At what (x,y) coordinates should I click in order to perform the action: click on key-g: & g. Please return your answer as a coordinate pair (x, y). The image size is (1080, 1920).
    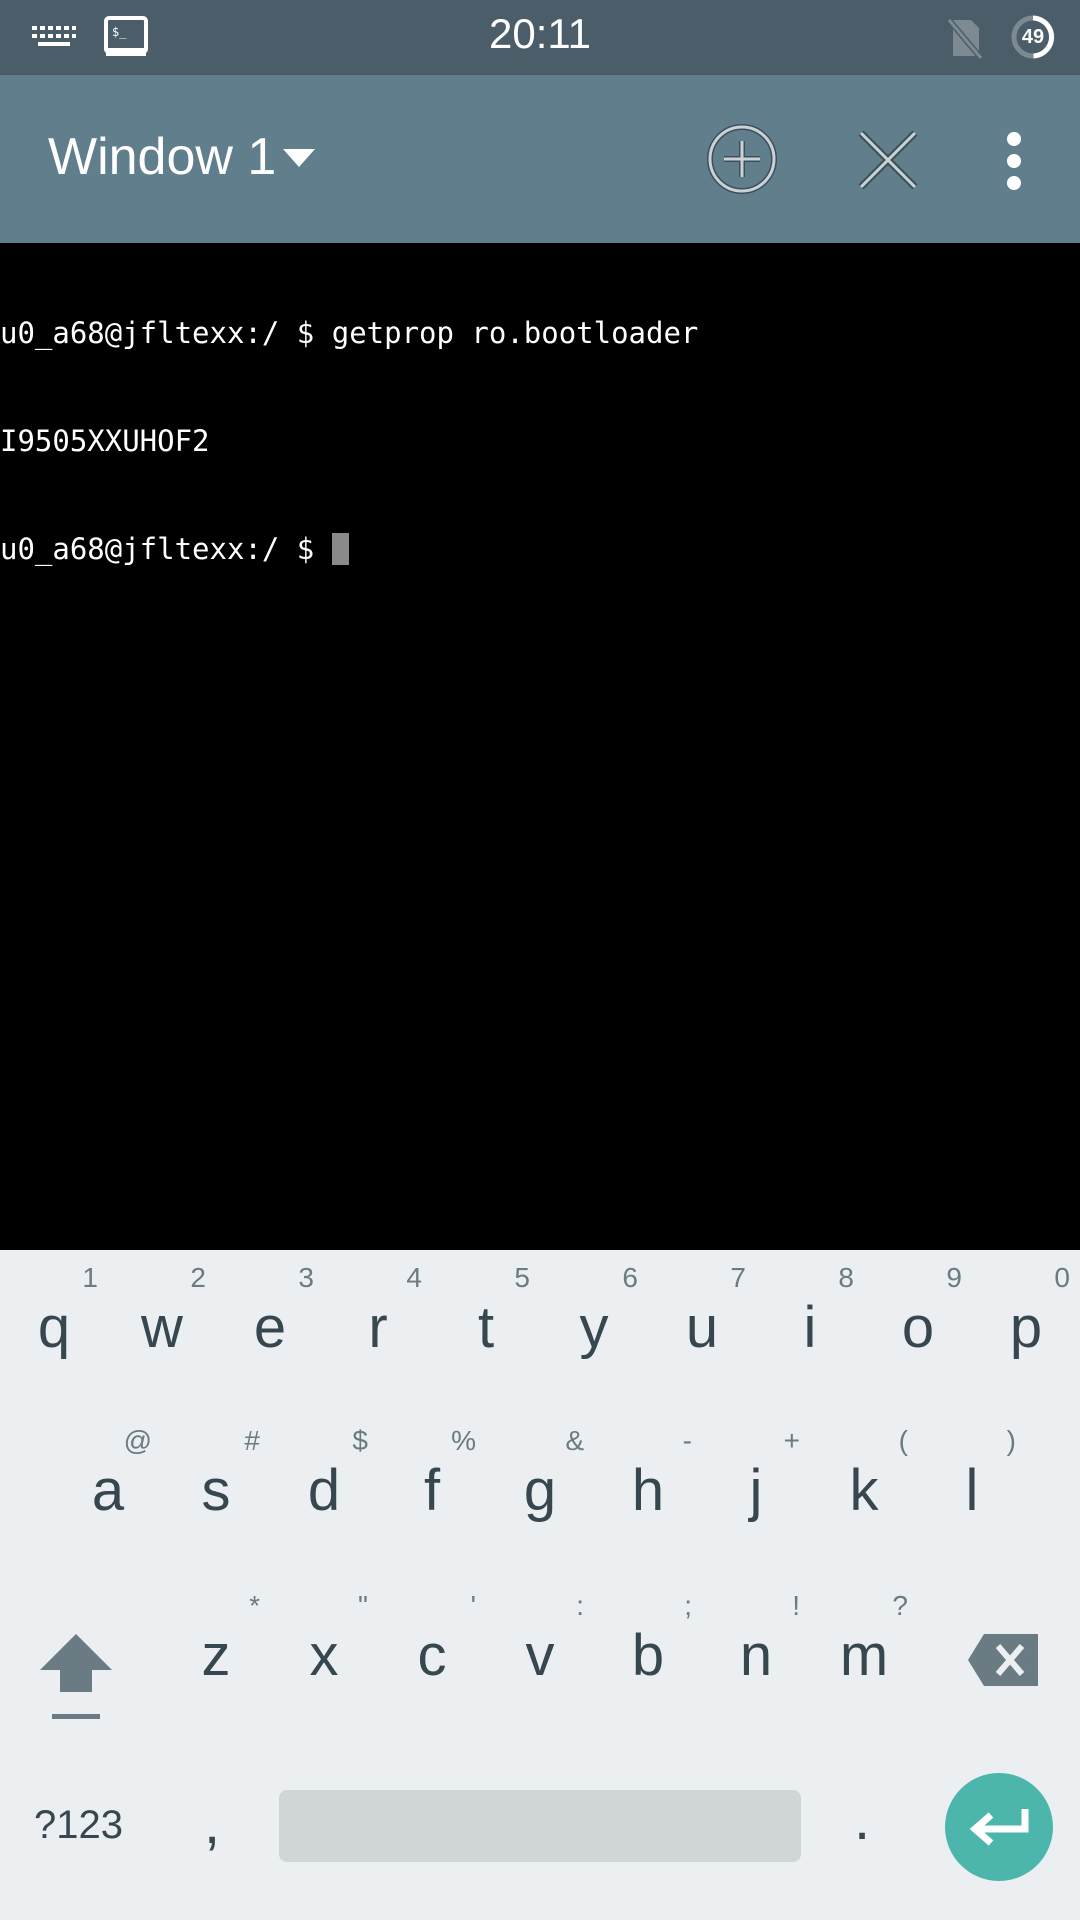
    Looking at the image, I should click on (540, 1495).